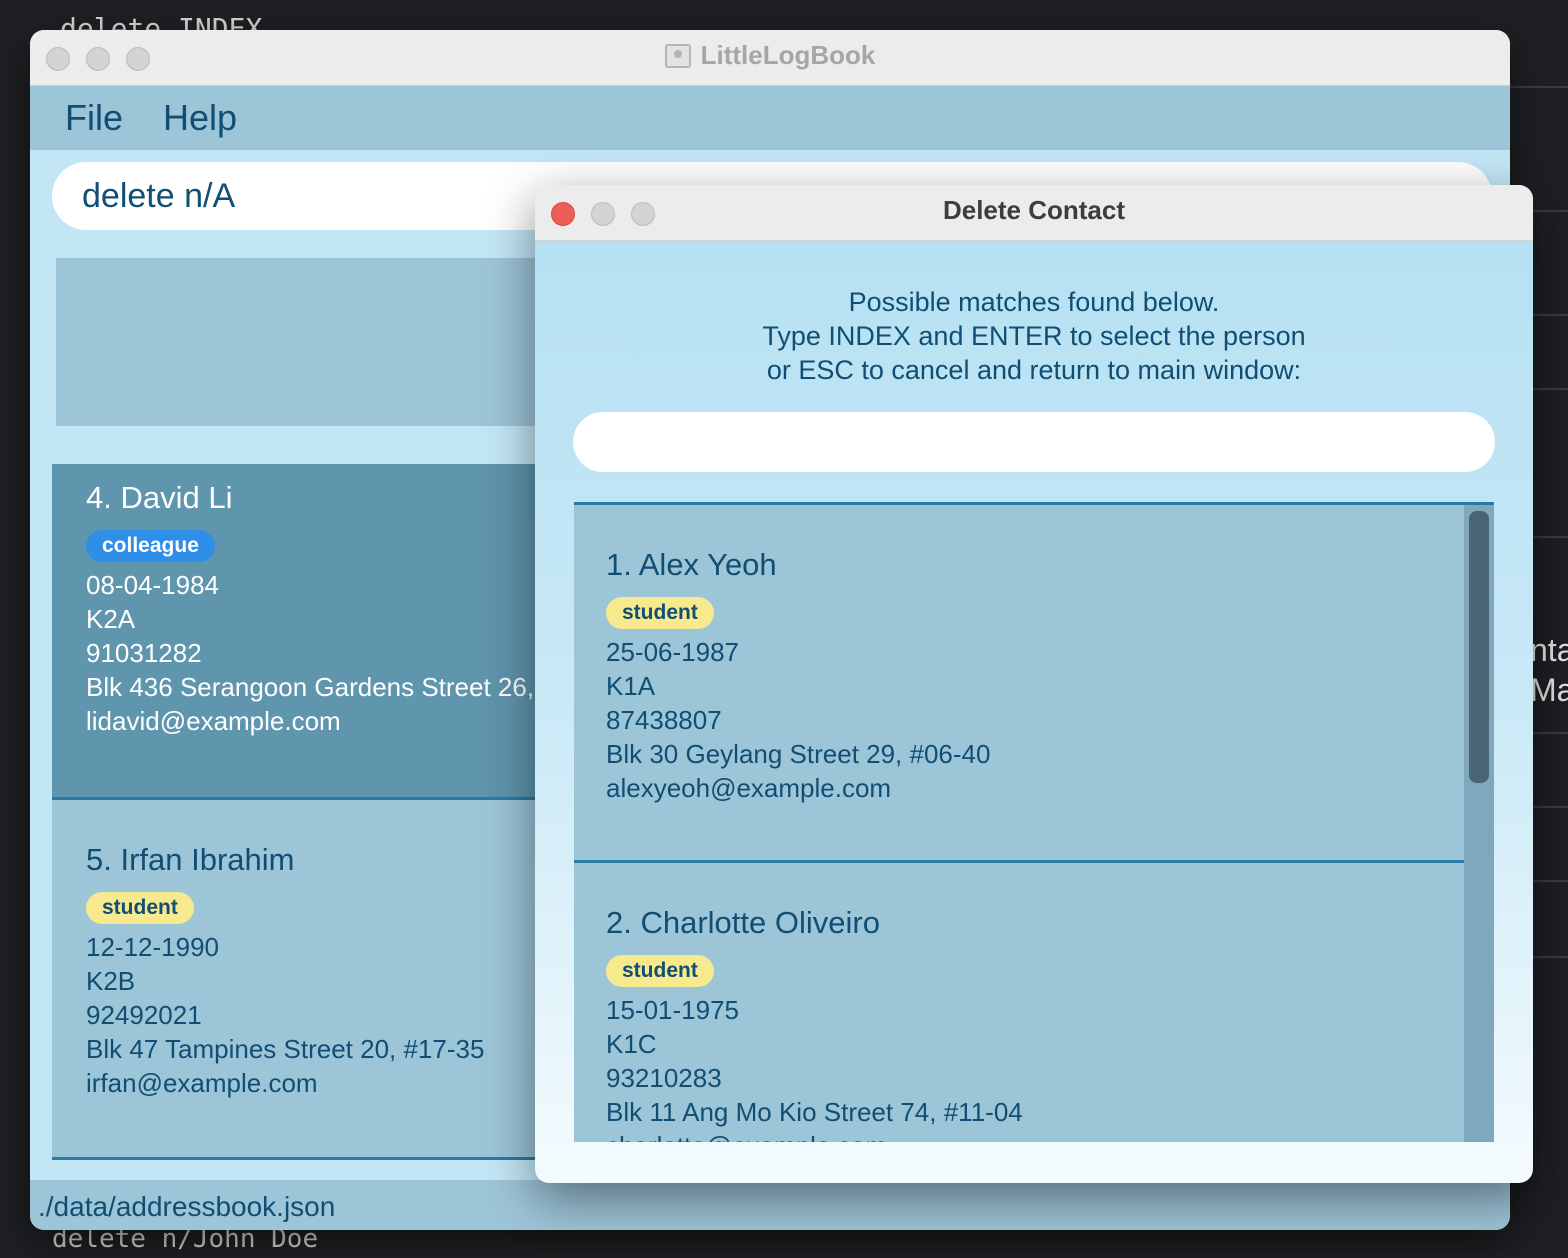 This screenshot has height=1258, width=1568. What do you see at coordinates (1479, 823) in the screenshot?
I see `scrollbar-track` at bounding box center [1479, 823].